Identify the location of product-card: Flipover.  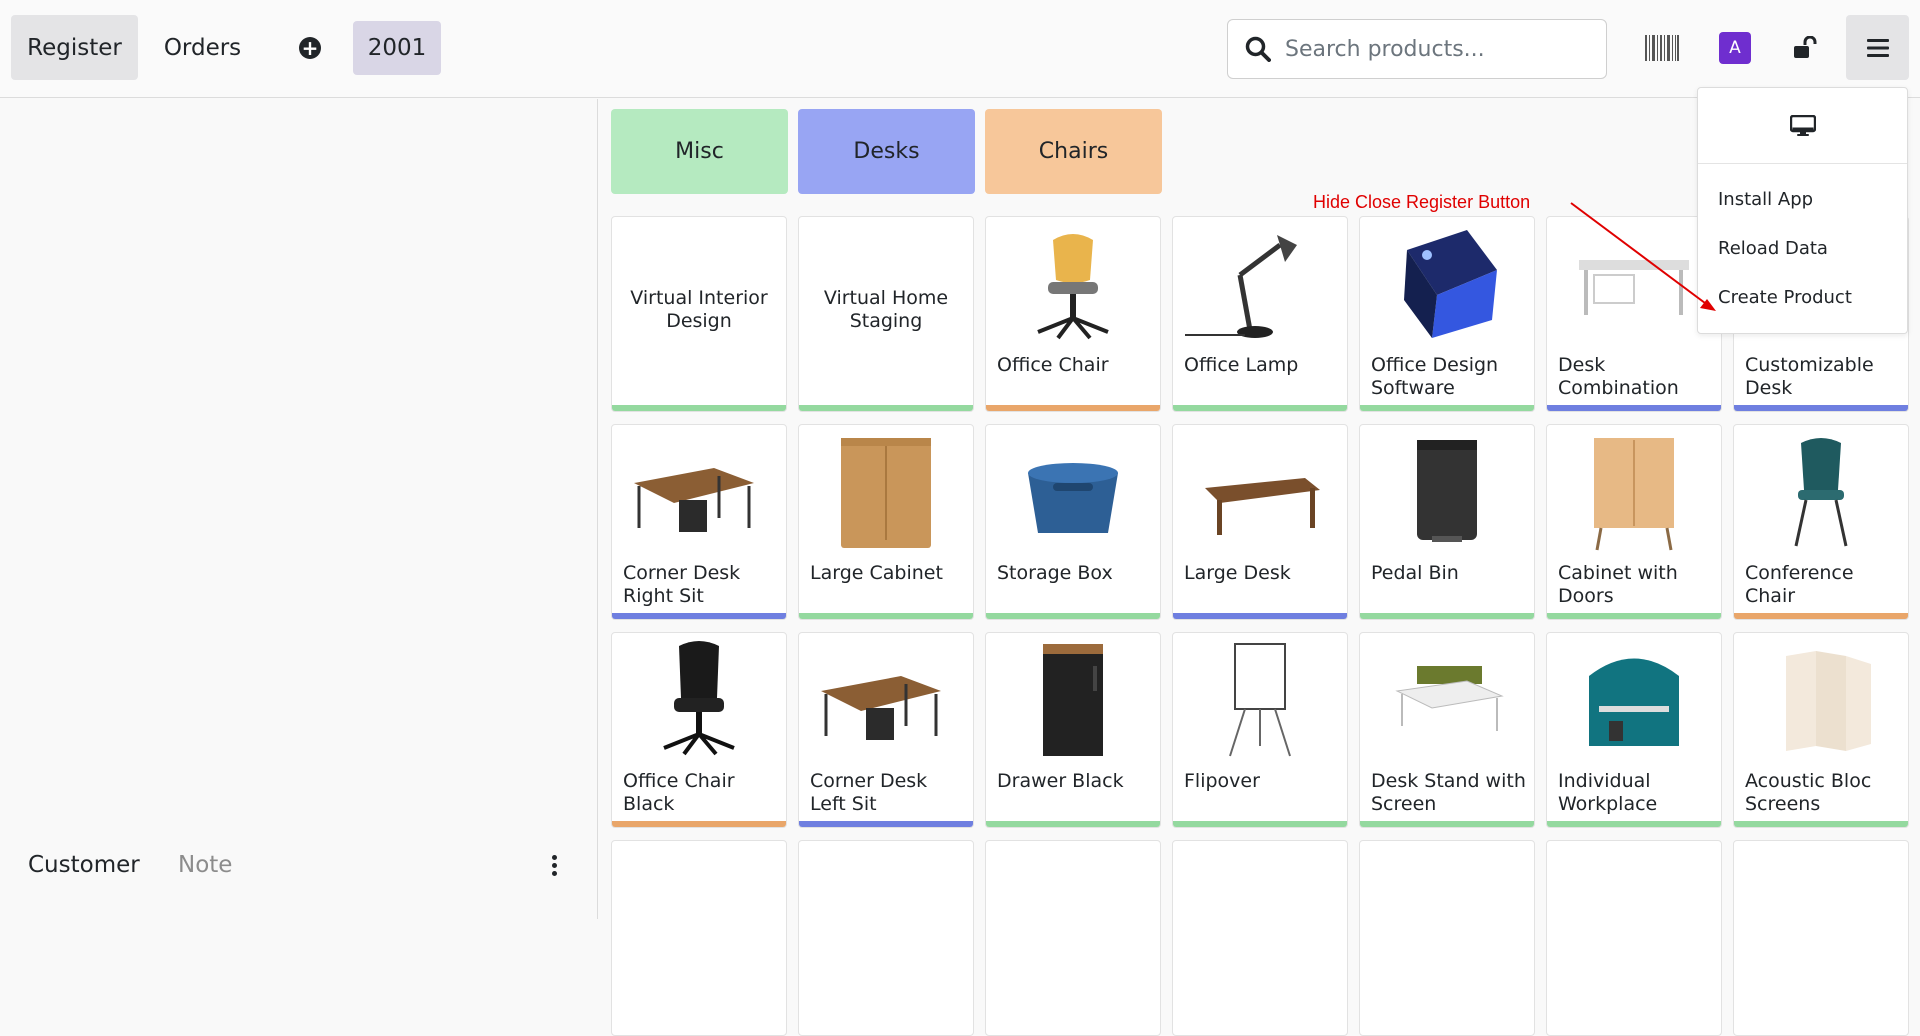
(1260, 730).